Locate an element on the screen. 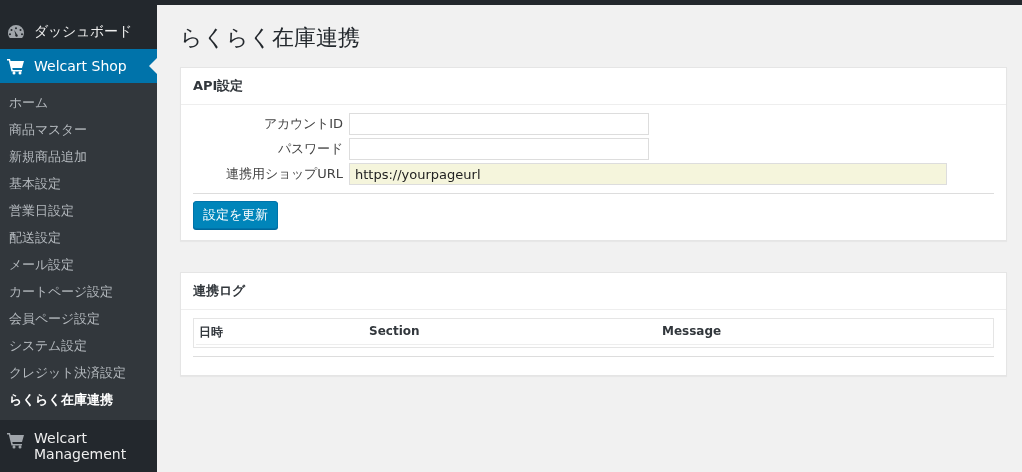  submenu-item: らくらく在庫連携 is located at coordinates (78, 399).